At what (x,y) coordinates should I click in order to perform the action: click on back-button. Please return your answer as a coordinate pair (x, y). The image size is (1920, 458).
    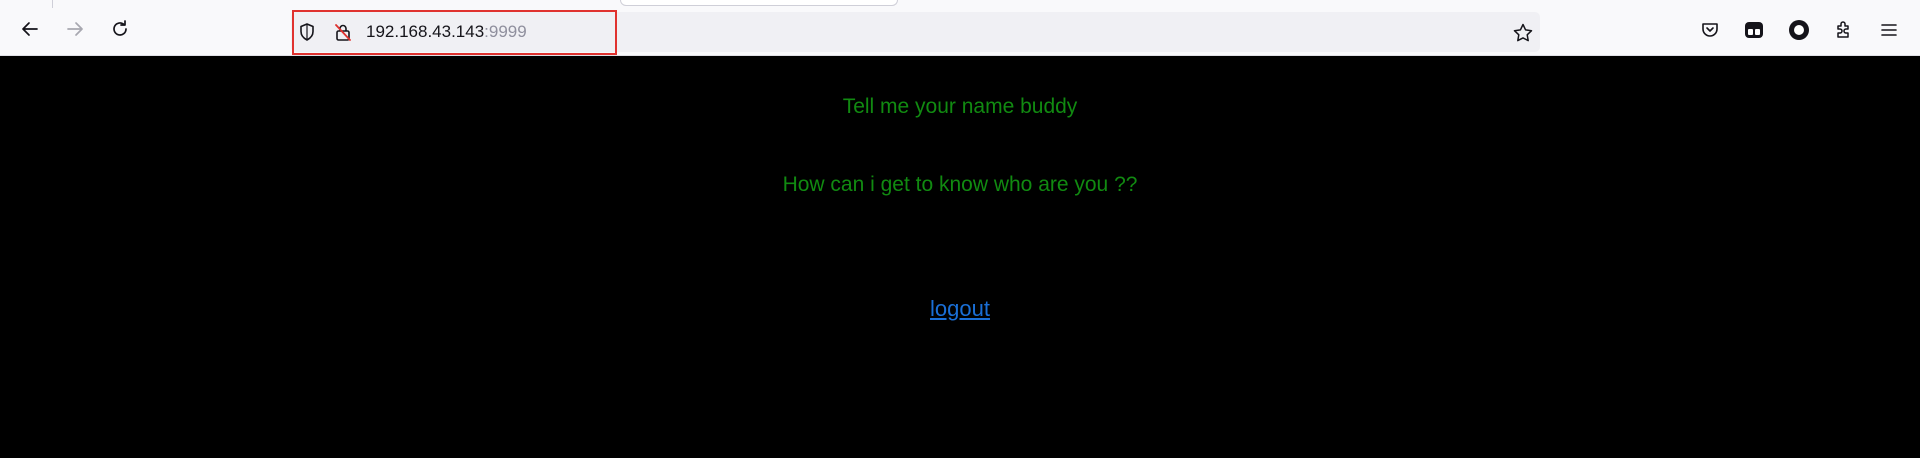
    Looking at the image, I should click on (30, 29).